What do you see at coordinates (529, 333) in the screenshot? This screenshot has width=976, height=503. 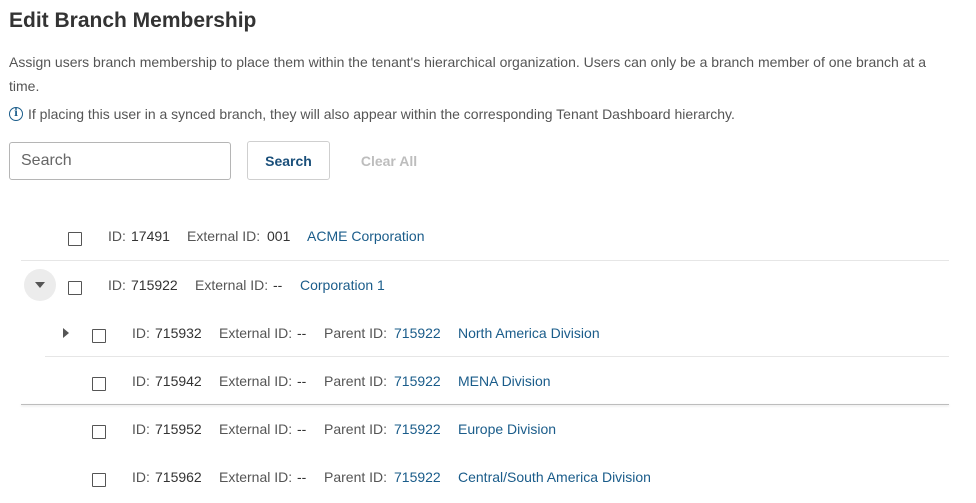 I see `branch-name-link: North America Division` at bounding box center [529, 333].